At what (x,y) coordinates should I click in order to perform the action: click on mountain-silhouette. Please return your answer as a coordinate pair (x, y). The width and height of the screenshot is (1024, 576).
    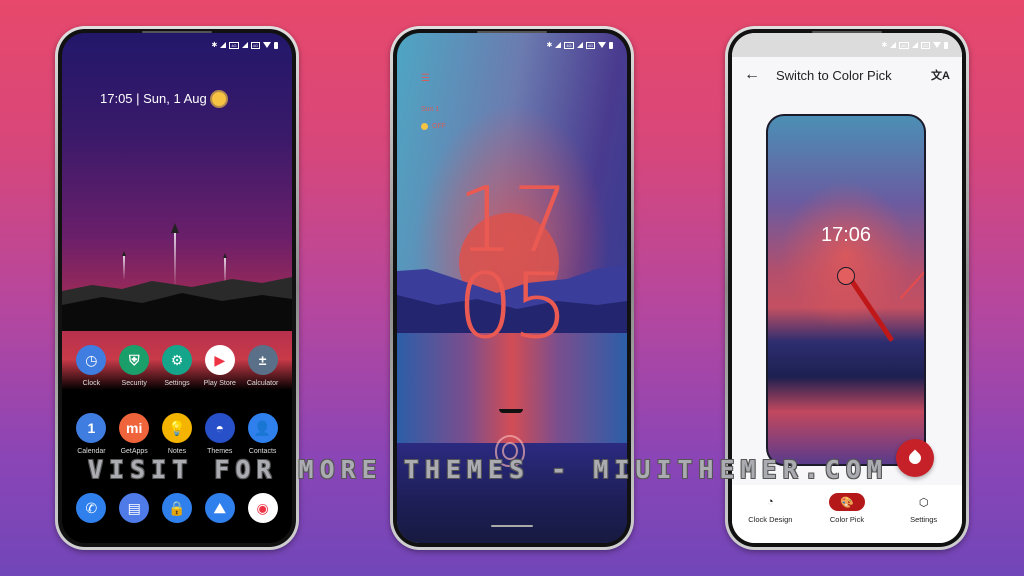
    Looking at the image, I should click on (177, 304).